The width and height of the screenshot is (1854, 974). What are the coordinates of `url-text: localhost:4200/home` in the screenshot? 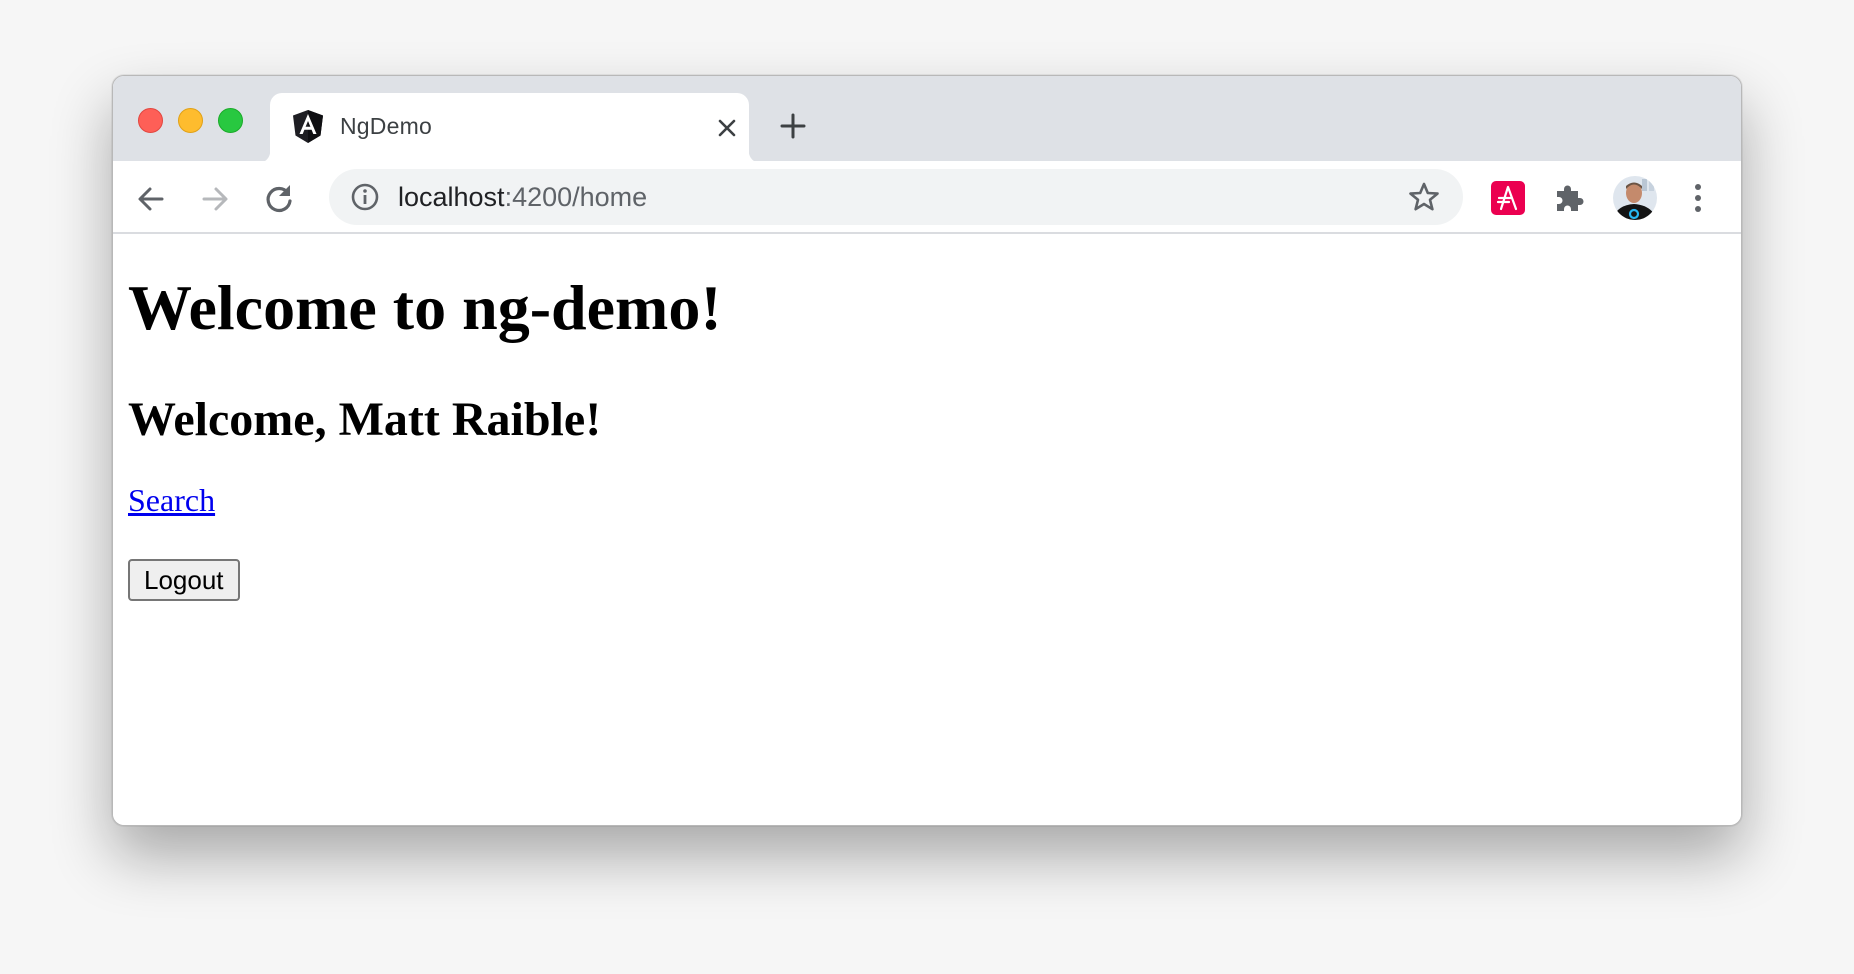 It's located at (522, 197).